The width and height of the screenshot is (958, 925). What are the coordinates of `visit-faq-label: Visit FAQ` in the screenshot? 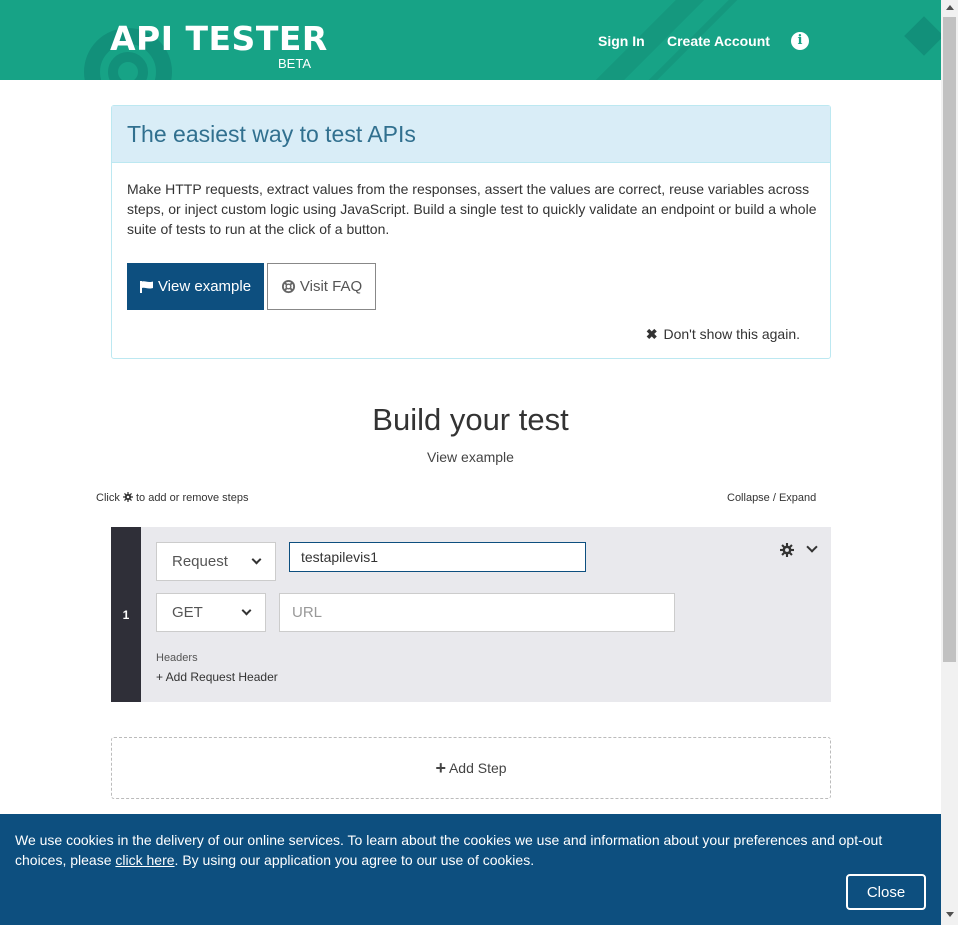 It's located at (331, 286).